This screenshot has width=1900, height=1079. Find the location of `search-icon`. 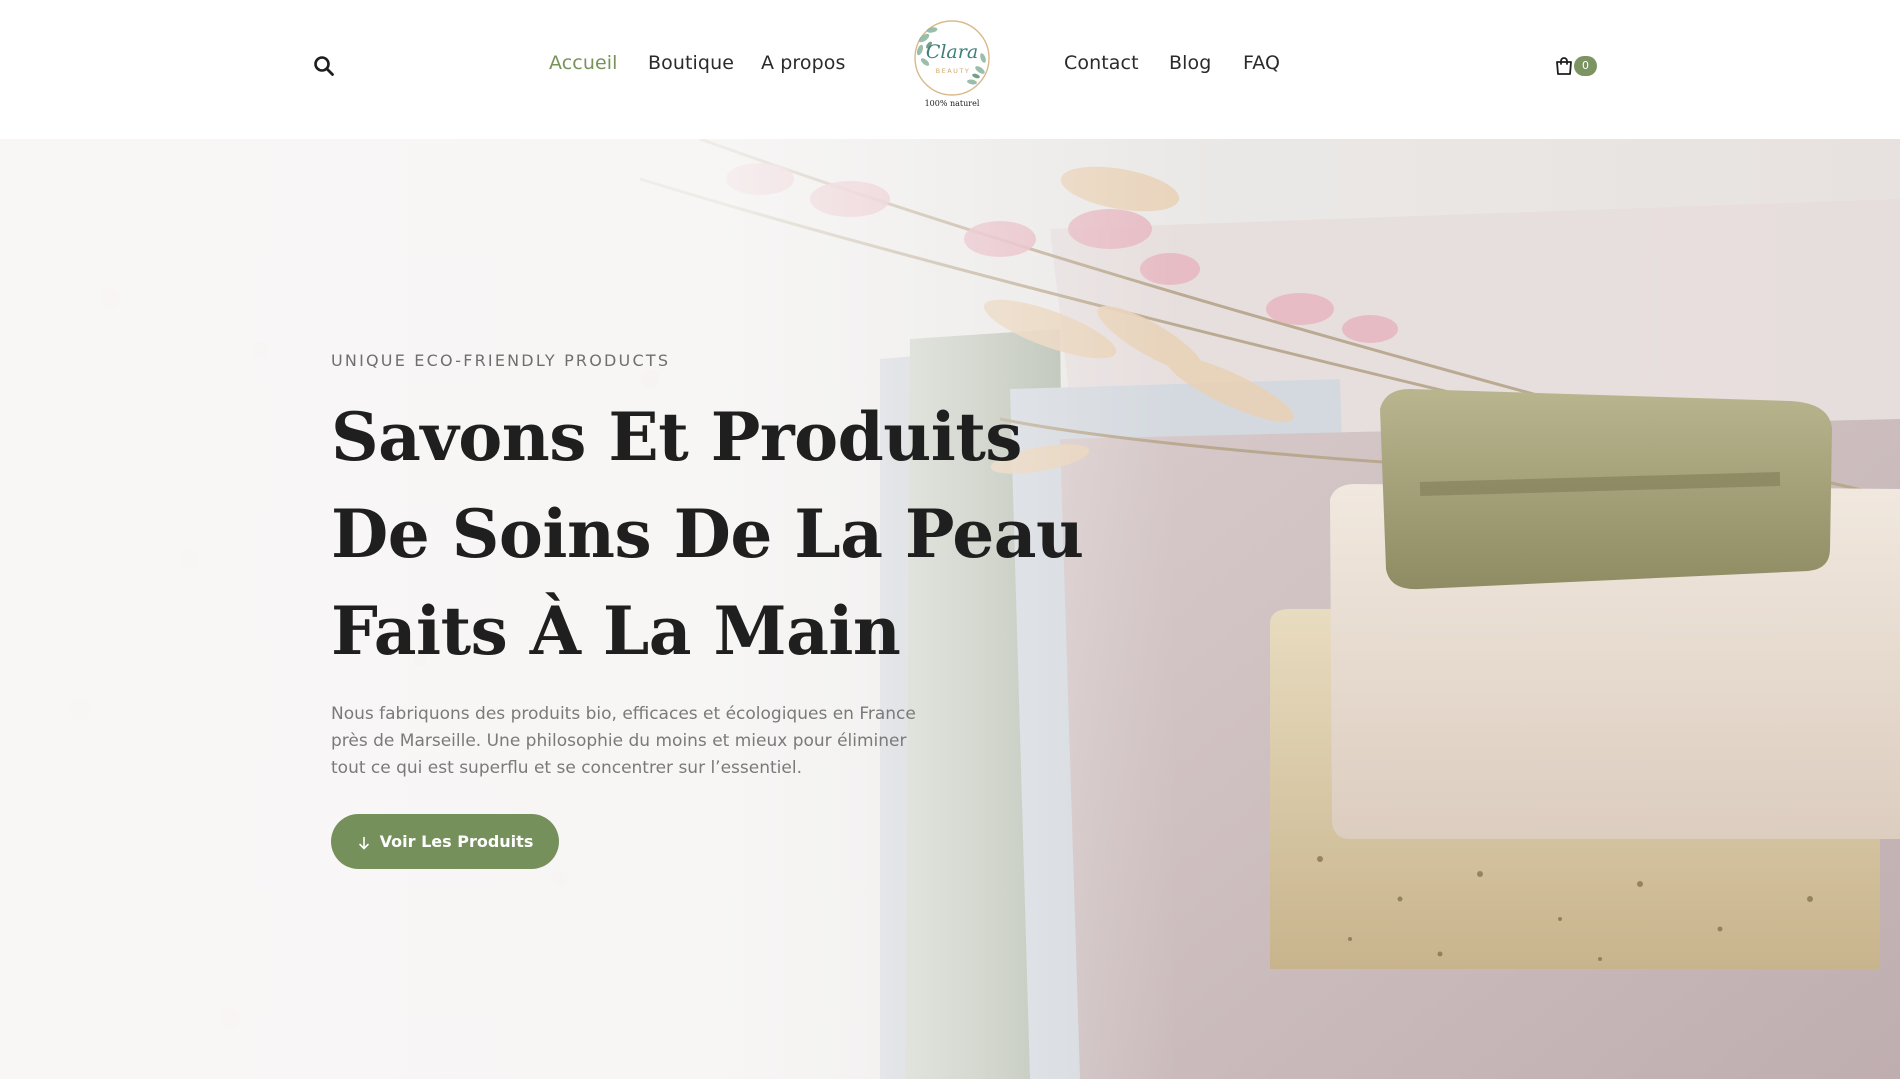

search-icon is located at coordinates (324, 66).